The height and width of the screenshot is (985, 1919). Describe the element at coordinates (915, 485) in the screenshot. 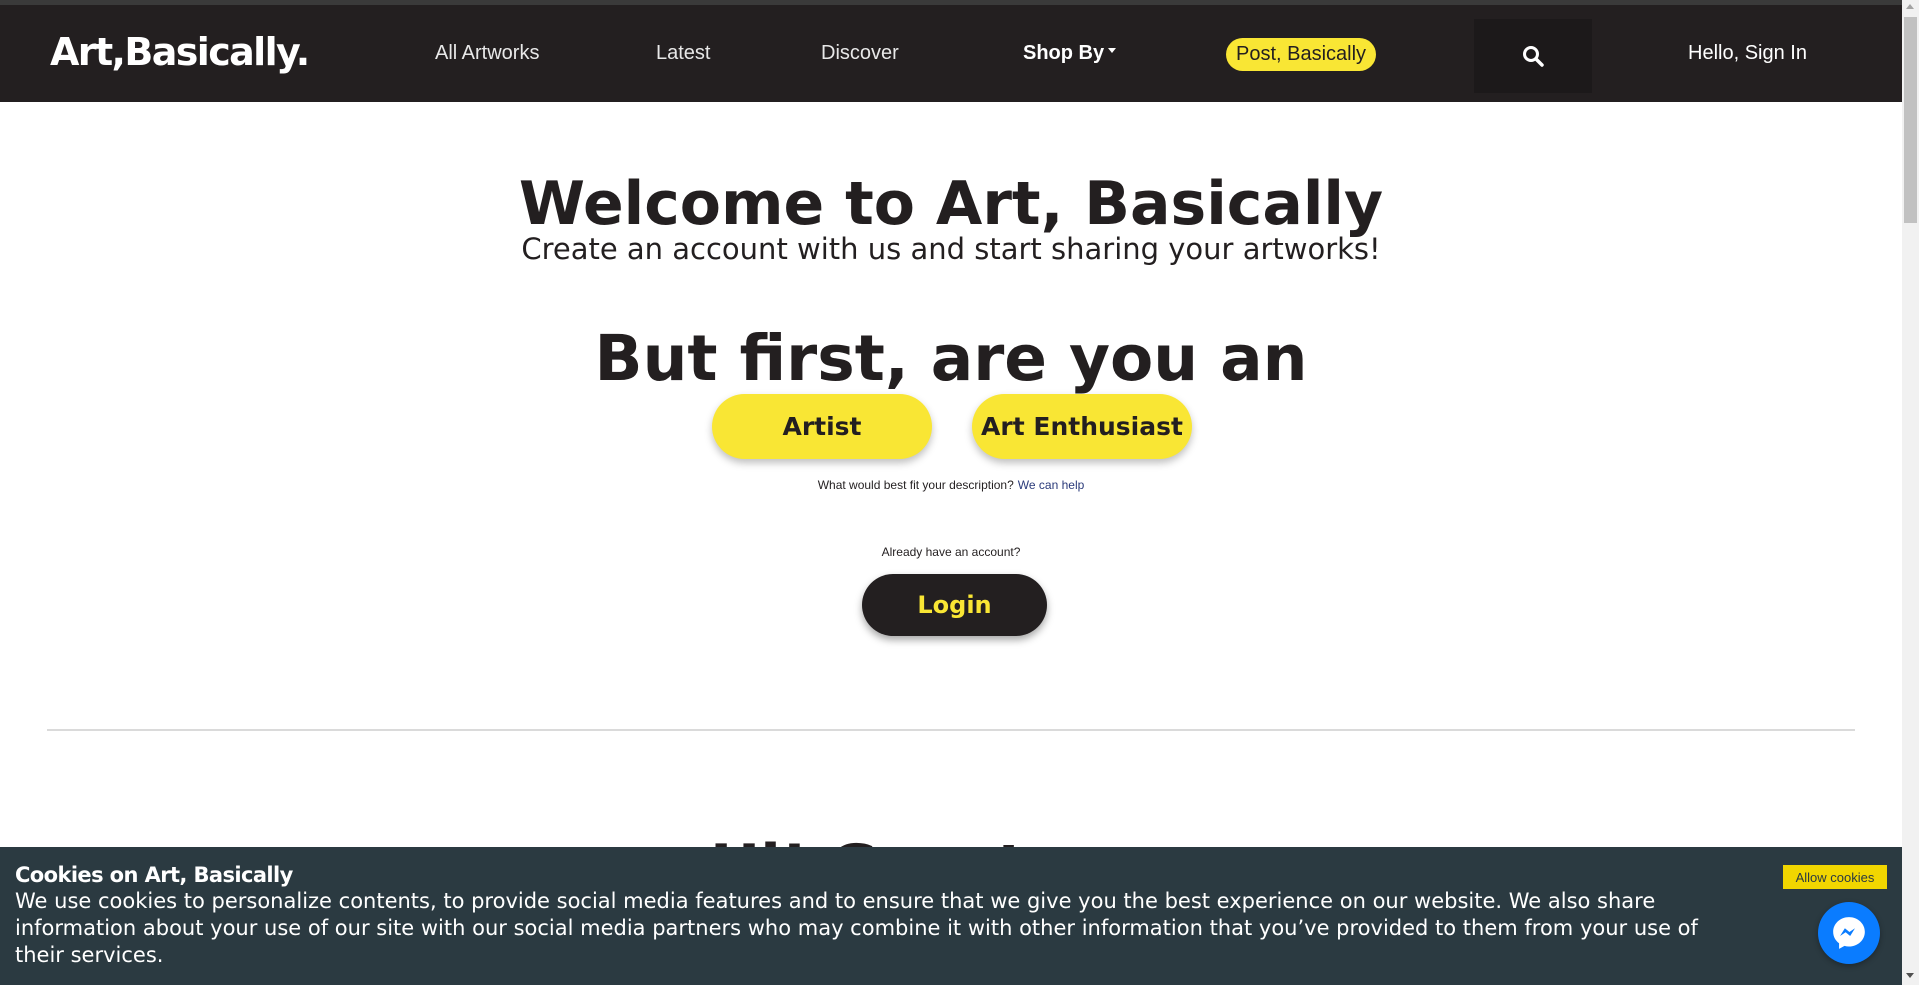

I see `role-hint-text: What would best fit your description?` at that location.